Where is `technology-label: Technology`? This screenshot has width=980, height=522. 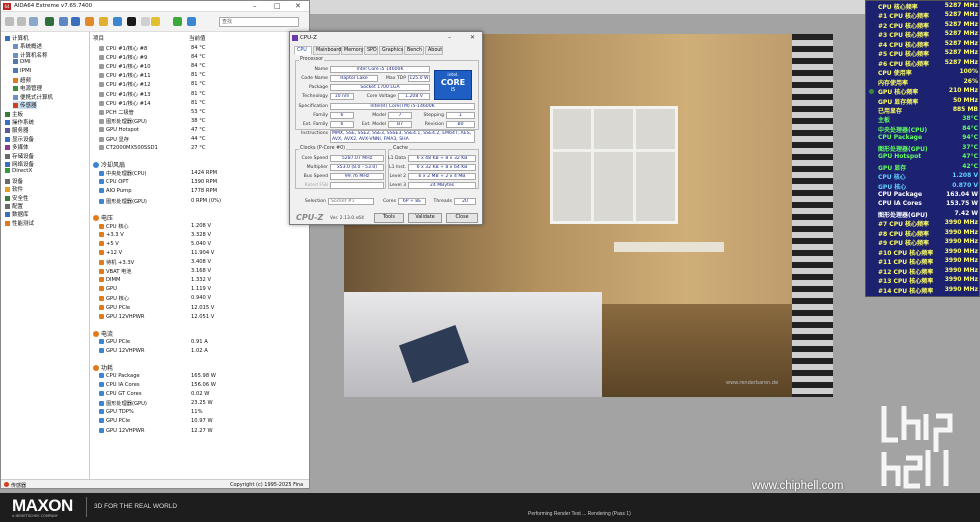 technology-label: Technology is located at coordinates (315, 96).